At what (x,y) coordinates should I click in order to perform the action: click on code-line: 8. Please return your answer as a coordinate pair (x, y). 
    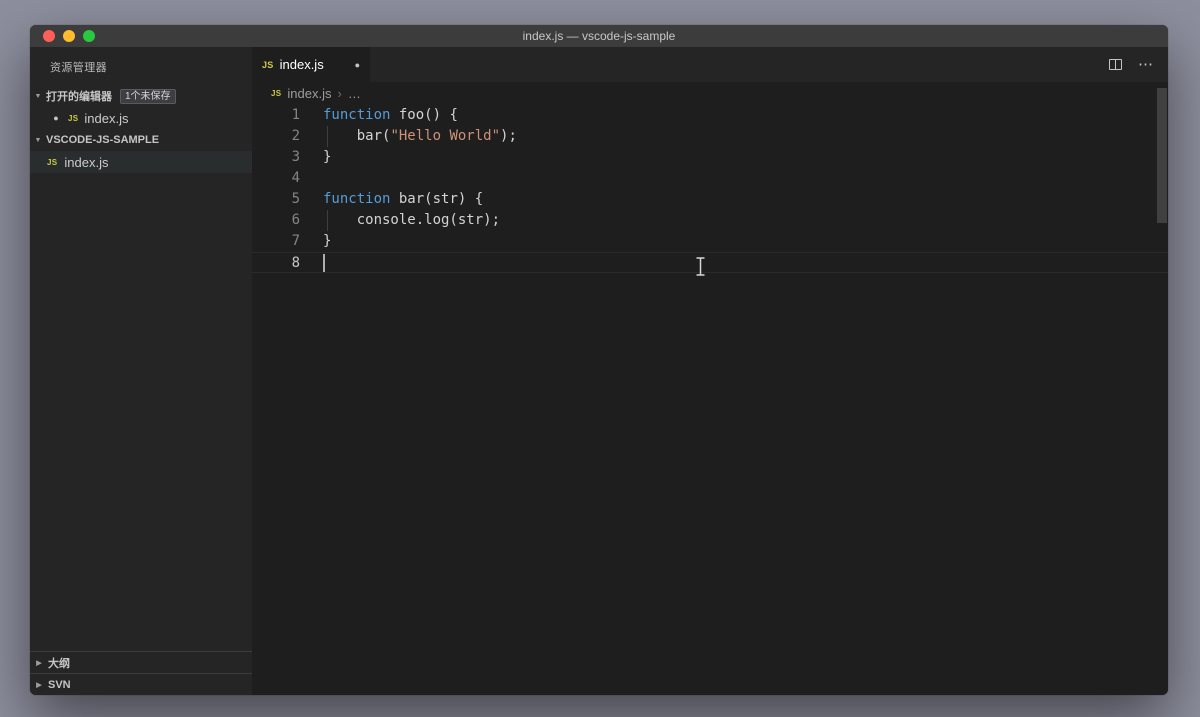
    Looking at the image, I should click on (710, 262).